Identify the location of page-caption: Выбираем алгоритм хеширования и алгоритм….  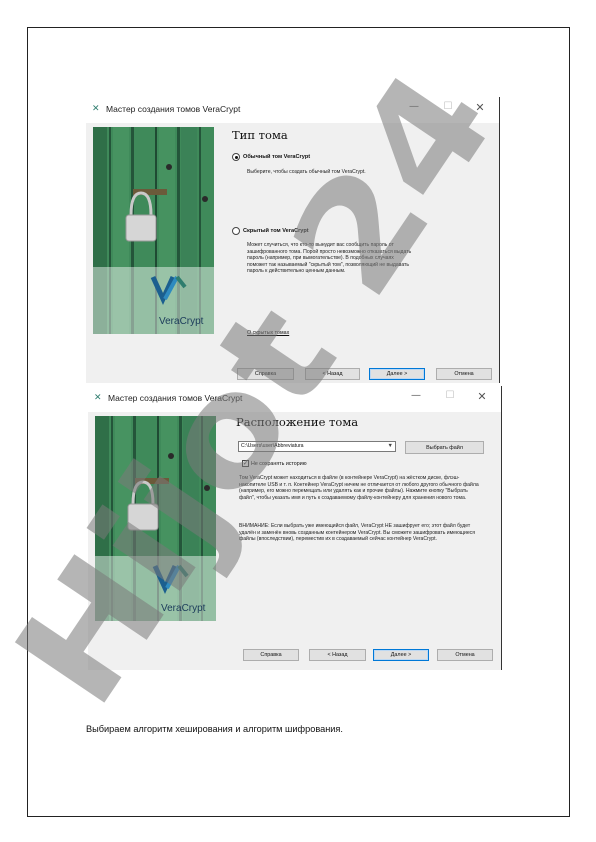
(214, 729).